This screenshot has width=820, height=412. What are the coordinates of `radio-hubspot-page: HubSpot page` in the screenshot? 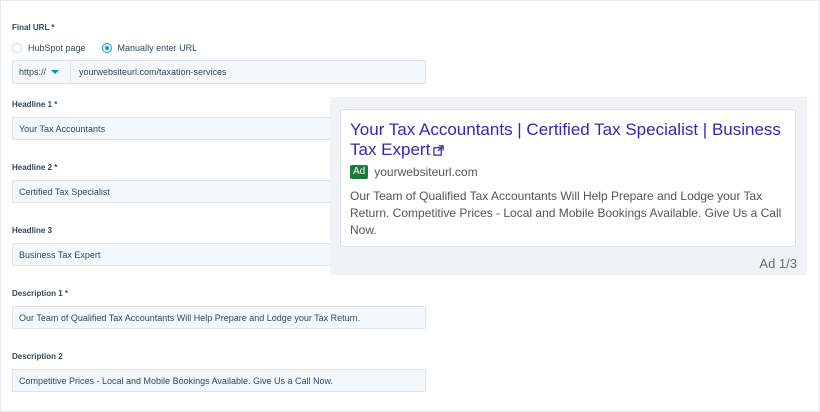 It's located at (49, 48).